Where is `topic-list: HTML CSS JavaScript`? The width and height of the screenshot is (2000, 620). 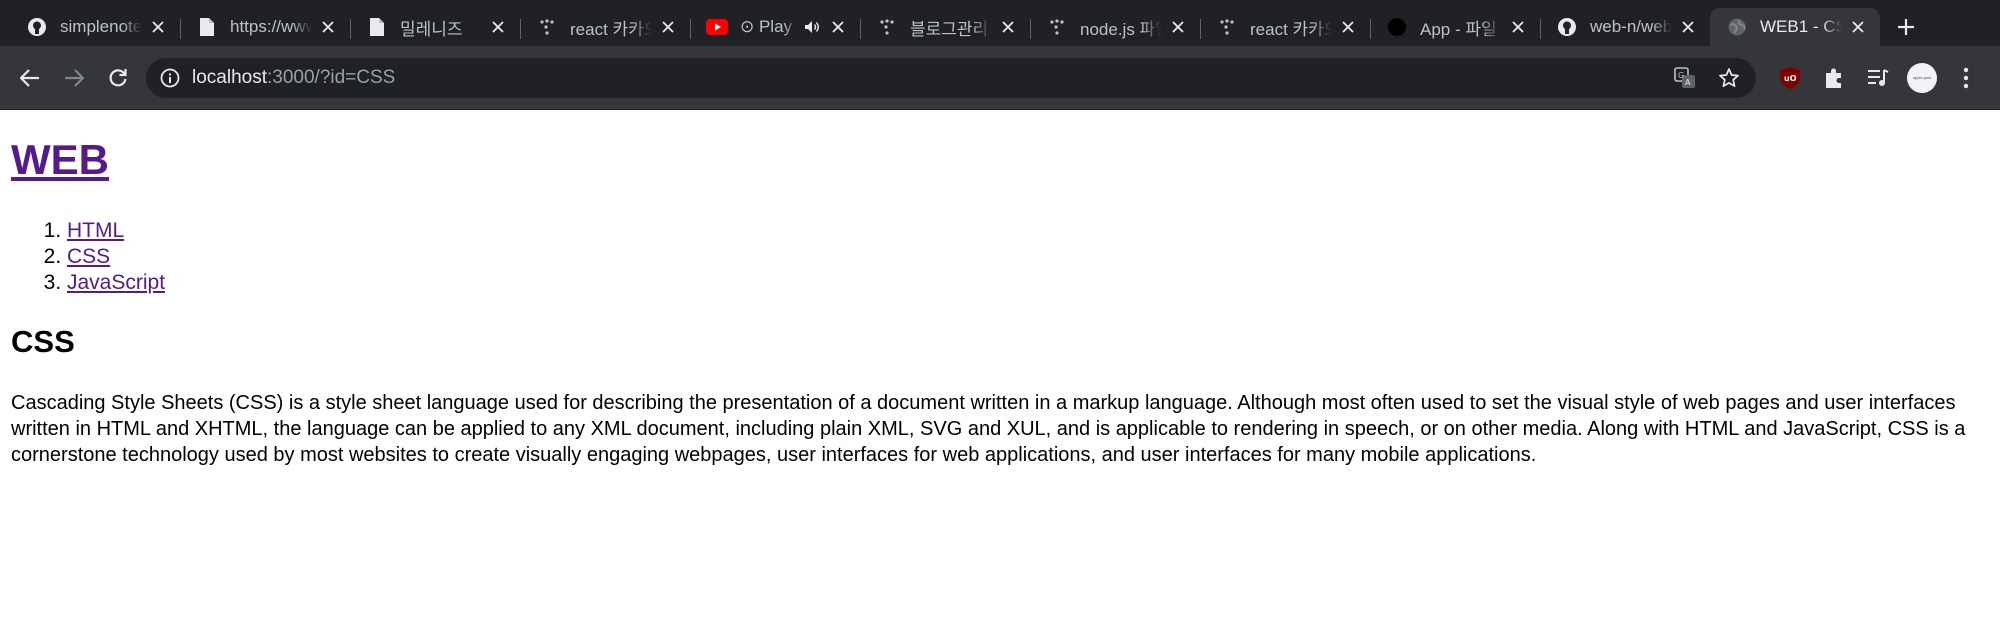
topic-list: HTML CSS JavaScript is located at coordinates (1001, 257).